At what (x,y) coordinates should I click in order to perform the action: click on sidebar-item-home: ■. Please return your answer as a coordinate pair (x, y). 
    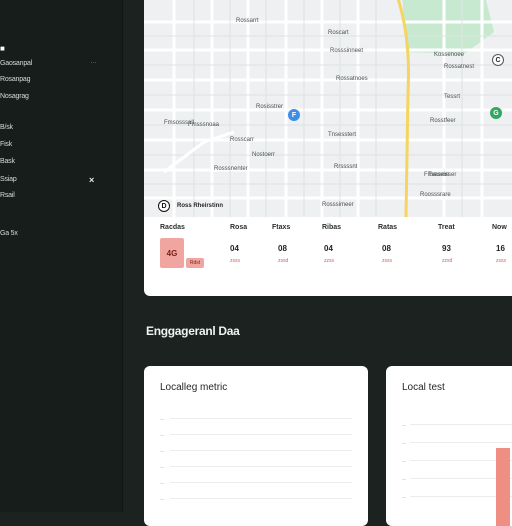
    Looking at the image, I should click on (2, 48).